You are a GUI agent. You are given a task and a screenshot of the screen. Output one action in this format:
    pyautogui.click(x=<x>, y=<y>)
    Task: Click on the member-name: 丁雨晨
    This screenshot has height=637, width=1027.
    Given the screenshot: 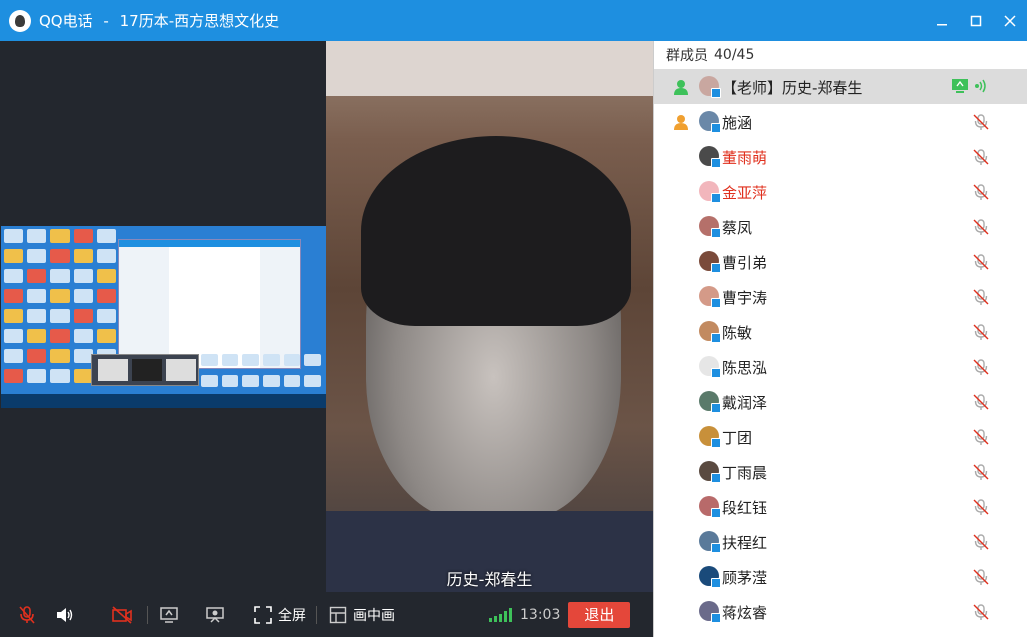 What is the action you would take?
    pyautogui.click(x=745, y=473)
    